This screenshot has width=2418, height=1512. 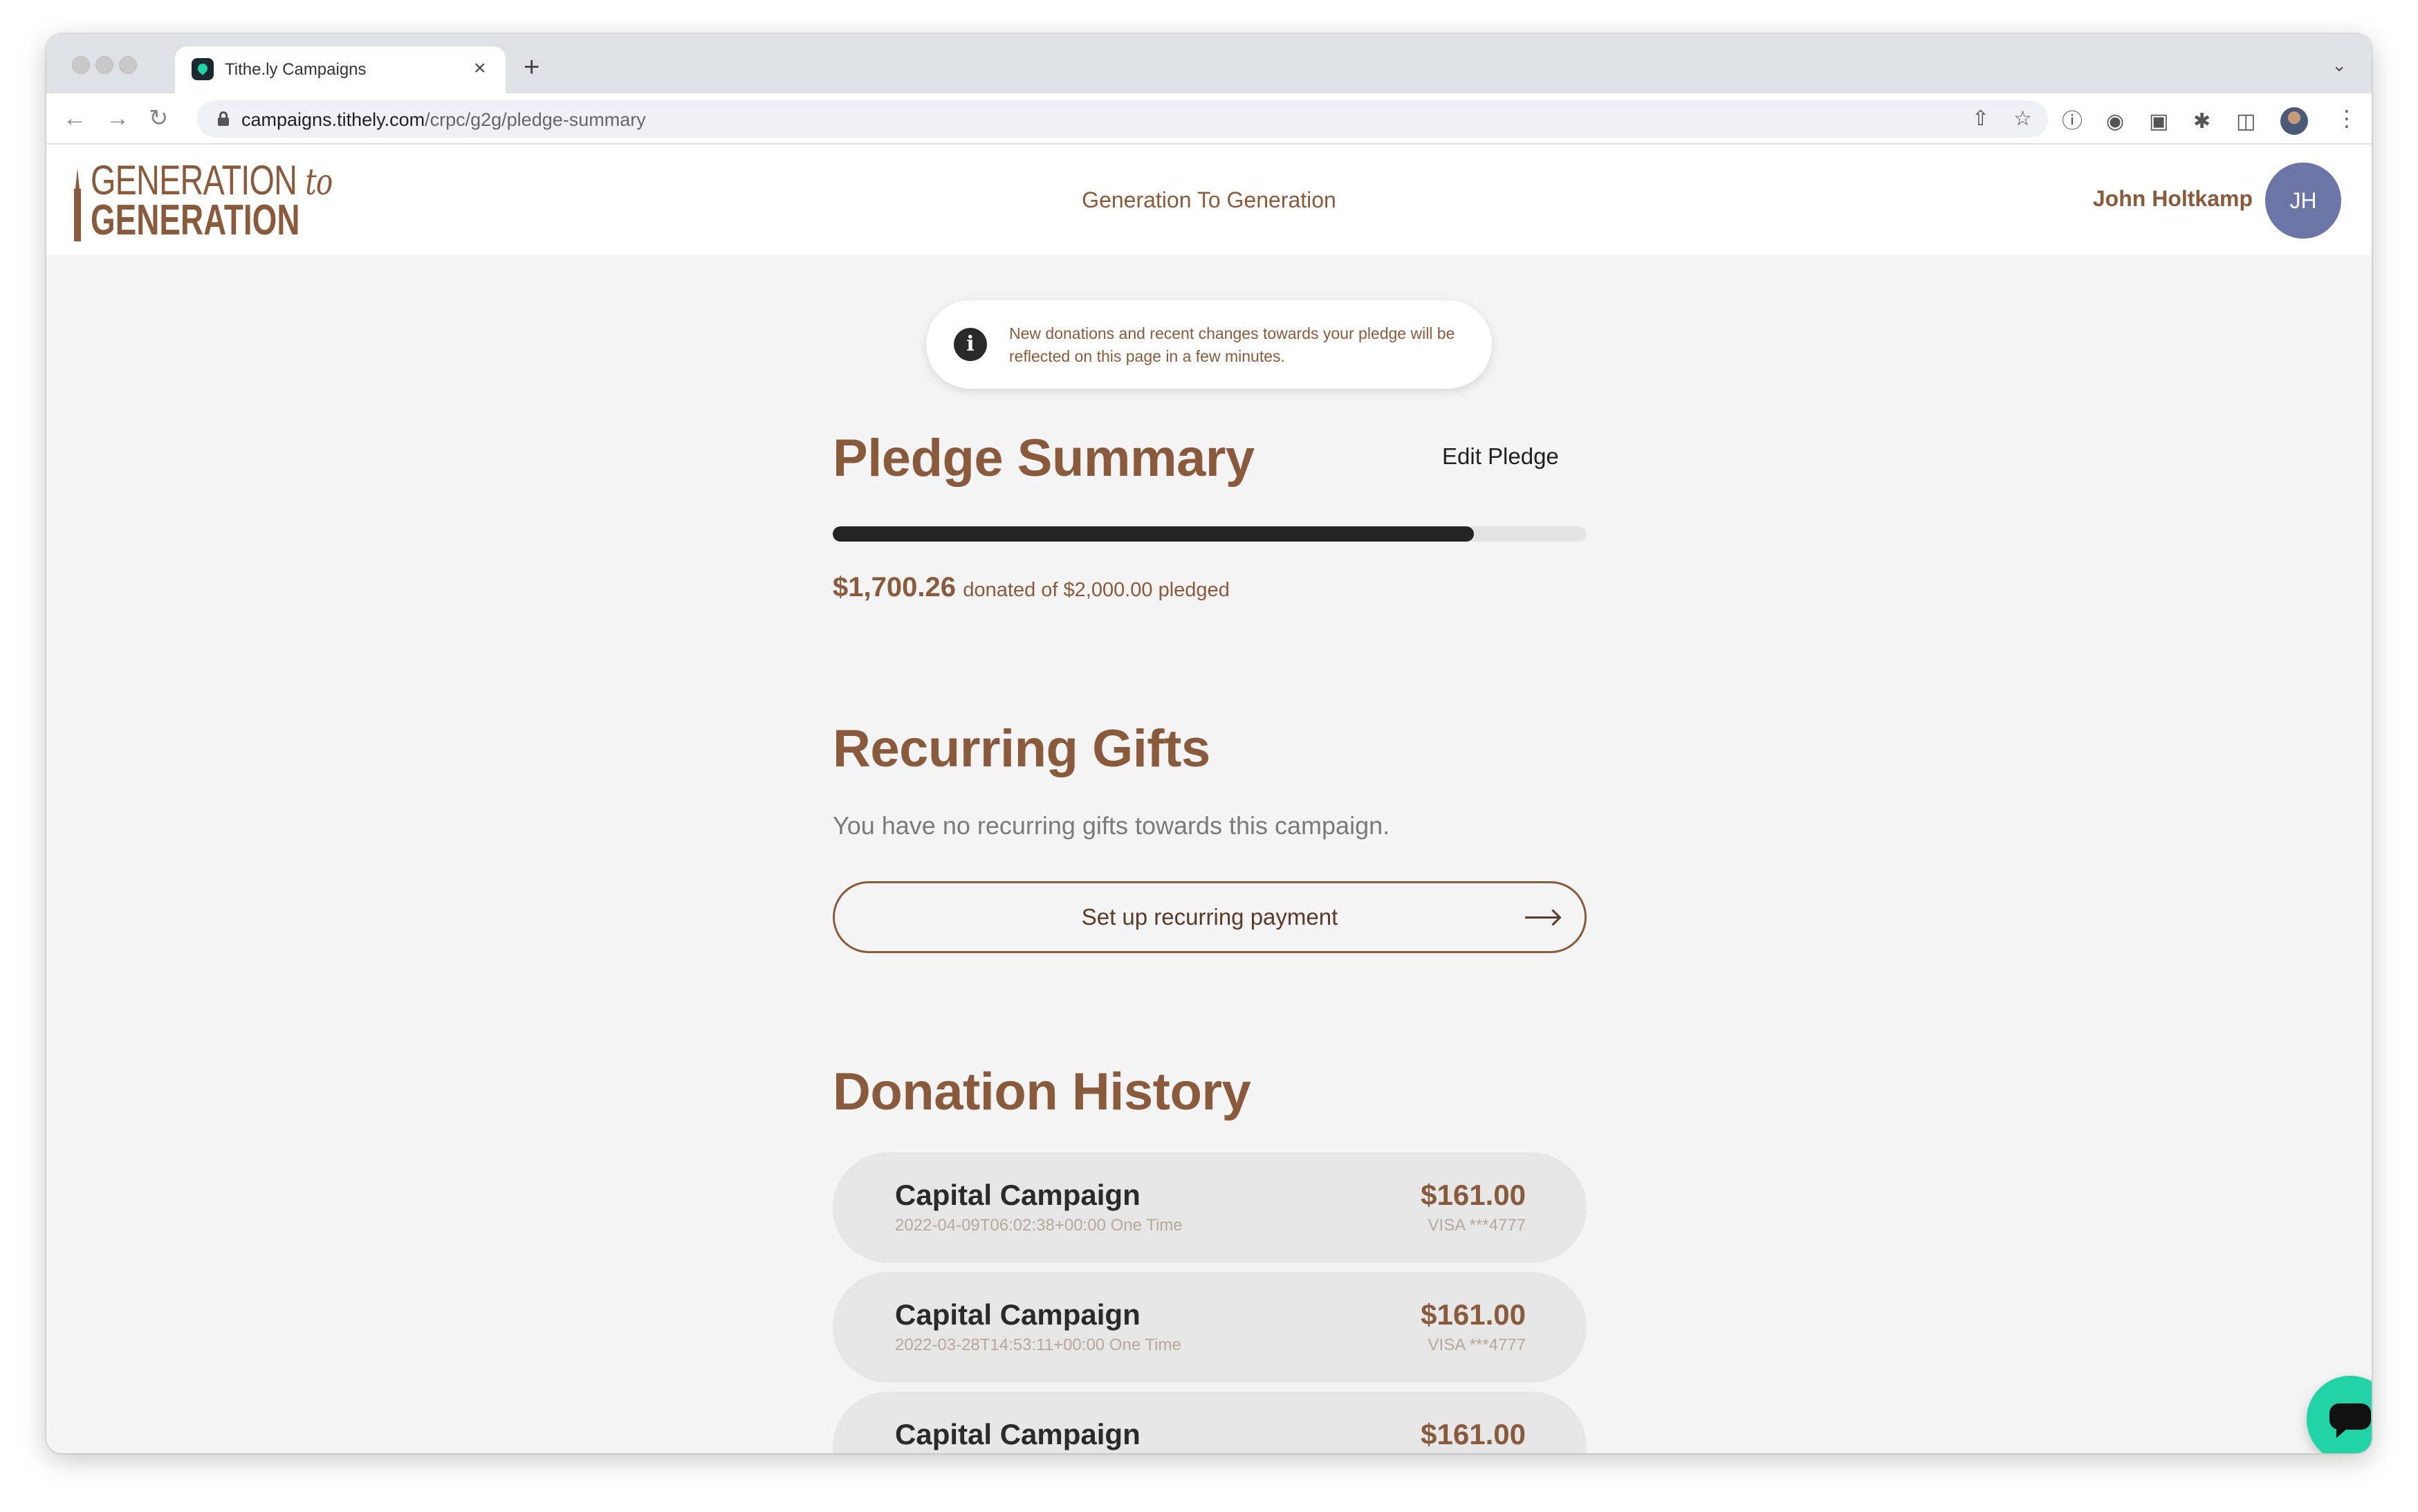 I want to click on setup-recurring-payment-button: Set up recurring payment, so click(x=1210, y=917).